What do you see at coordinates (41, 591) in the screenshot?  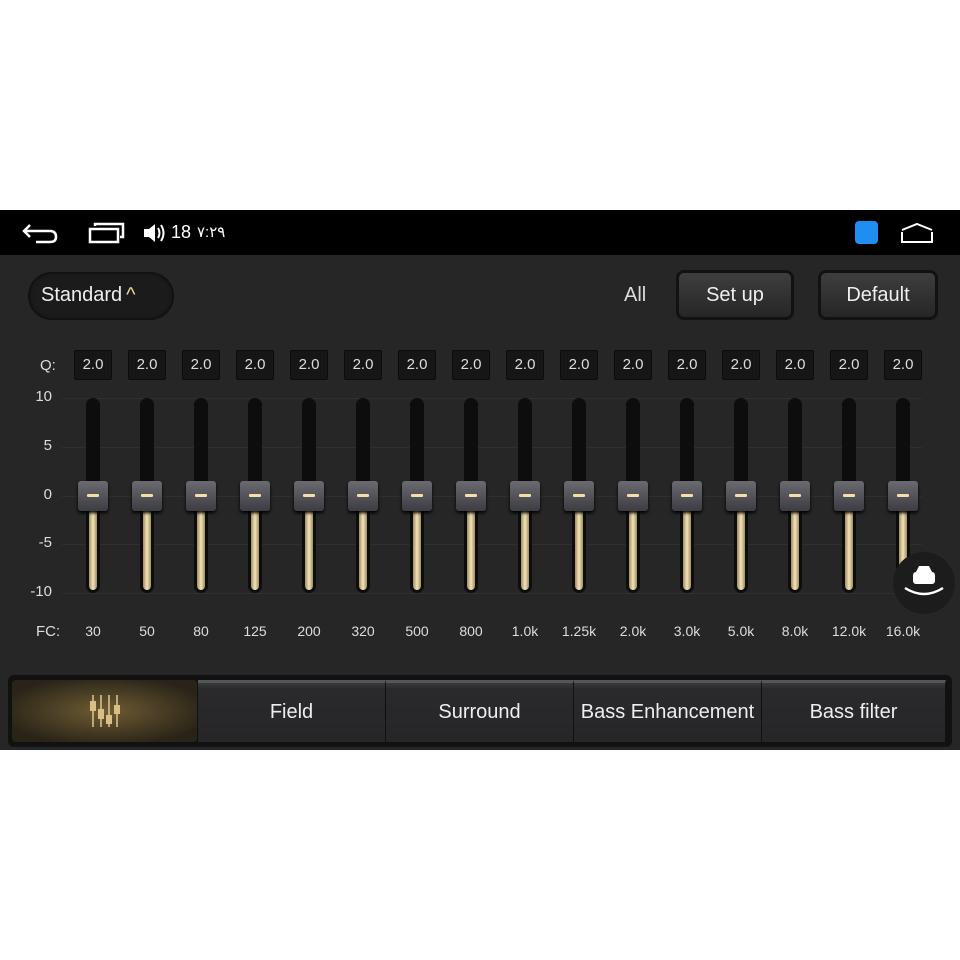 I see `y-tick-label: -10` at bounding box center [41, 591].